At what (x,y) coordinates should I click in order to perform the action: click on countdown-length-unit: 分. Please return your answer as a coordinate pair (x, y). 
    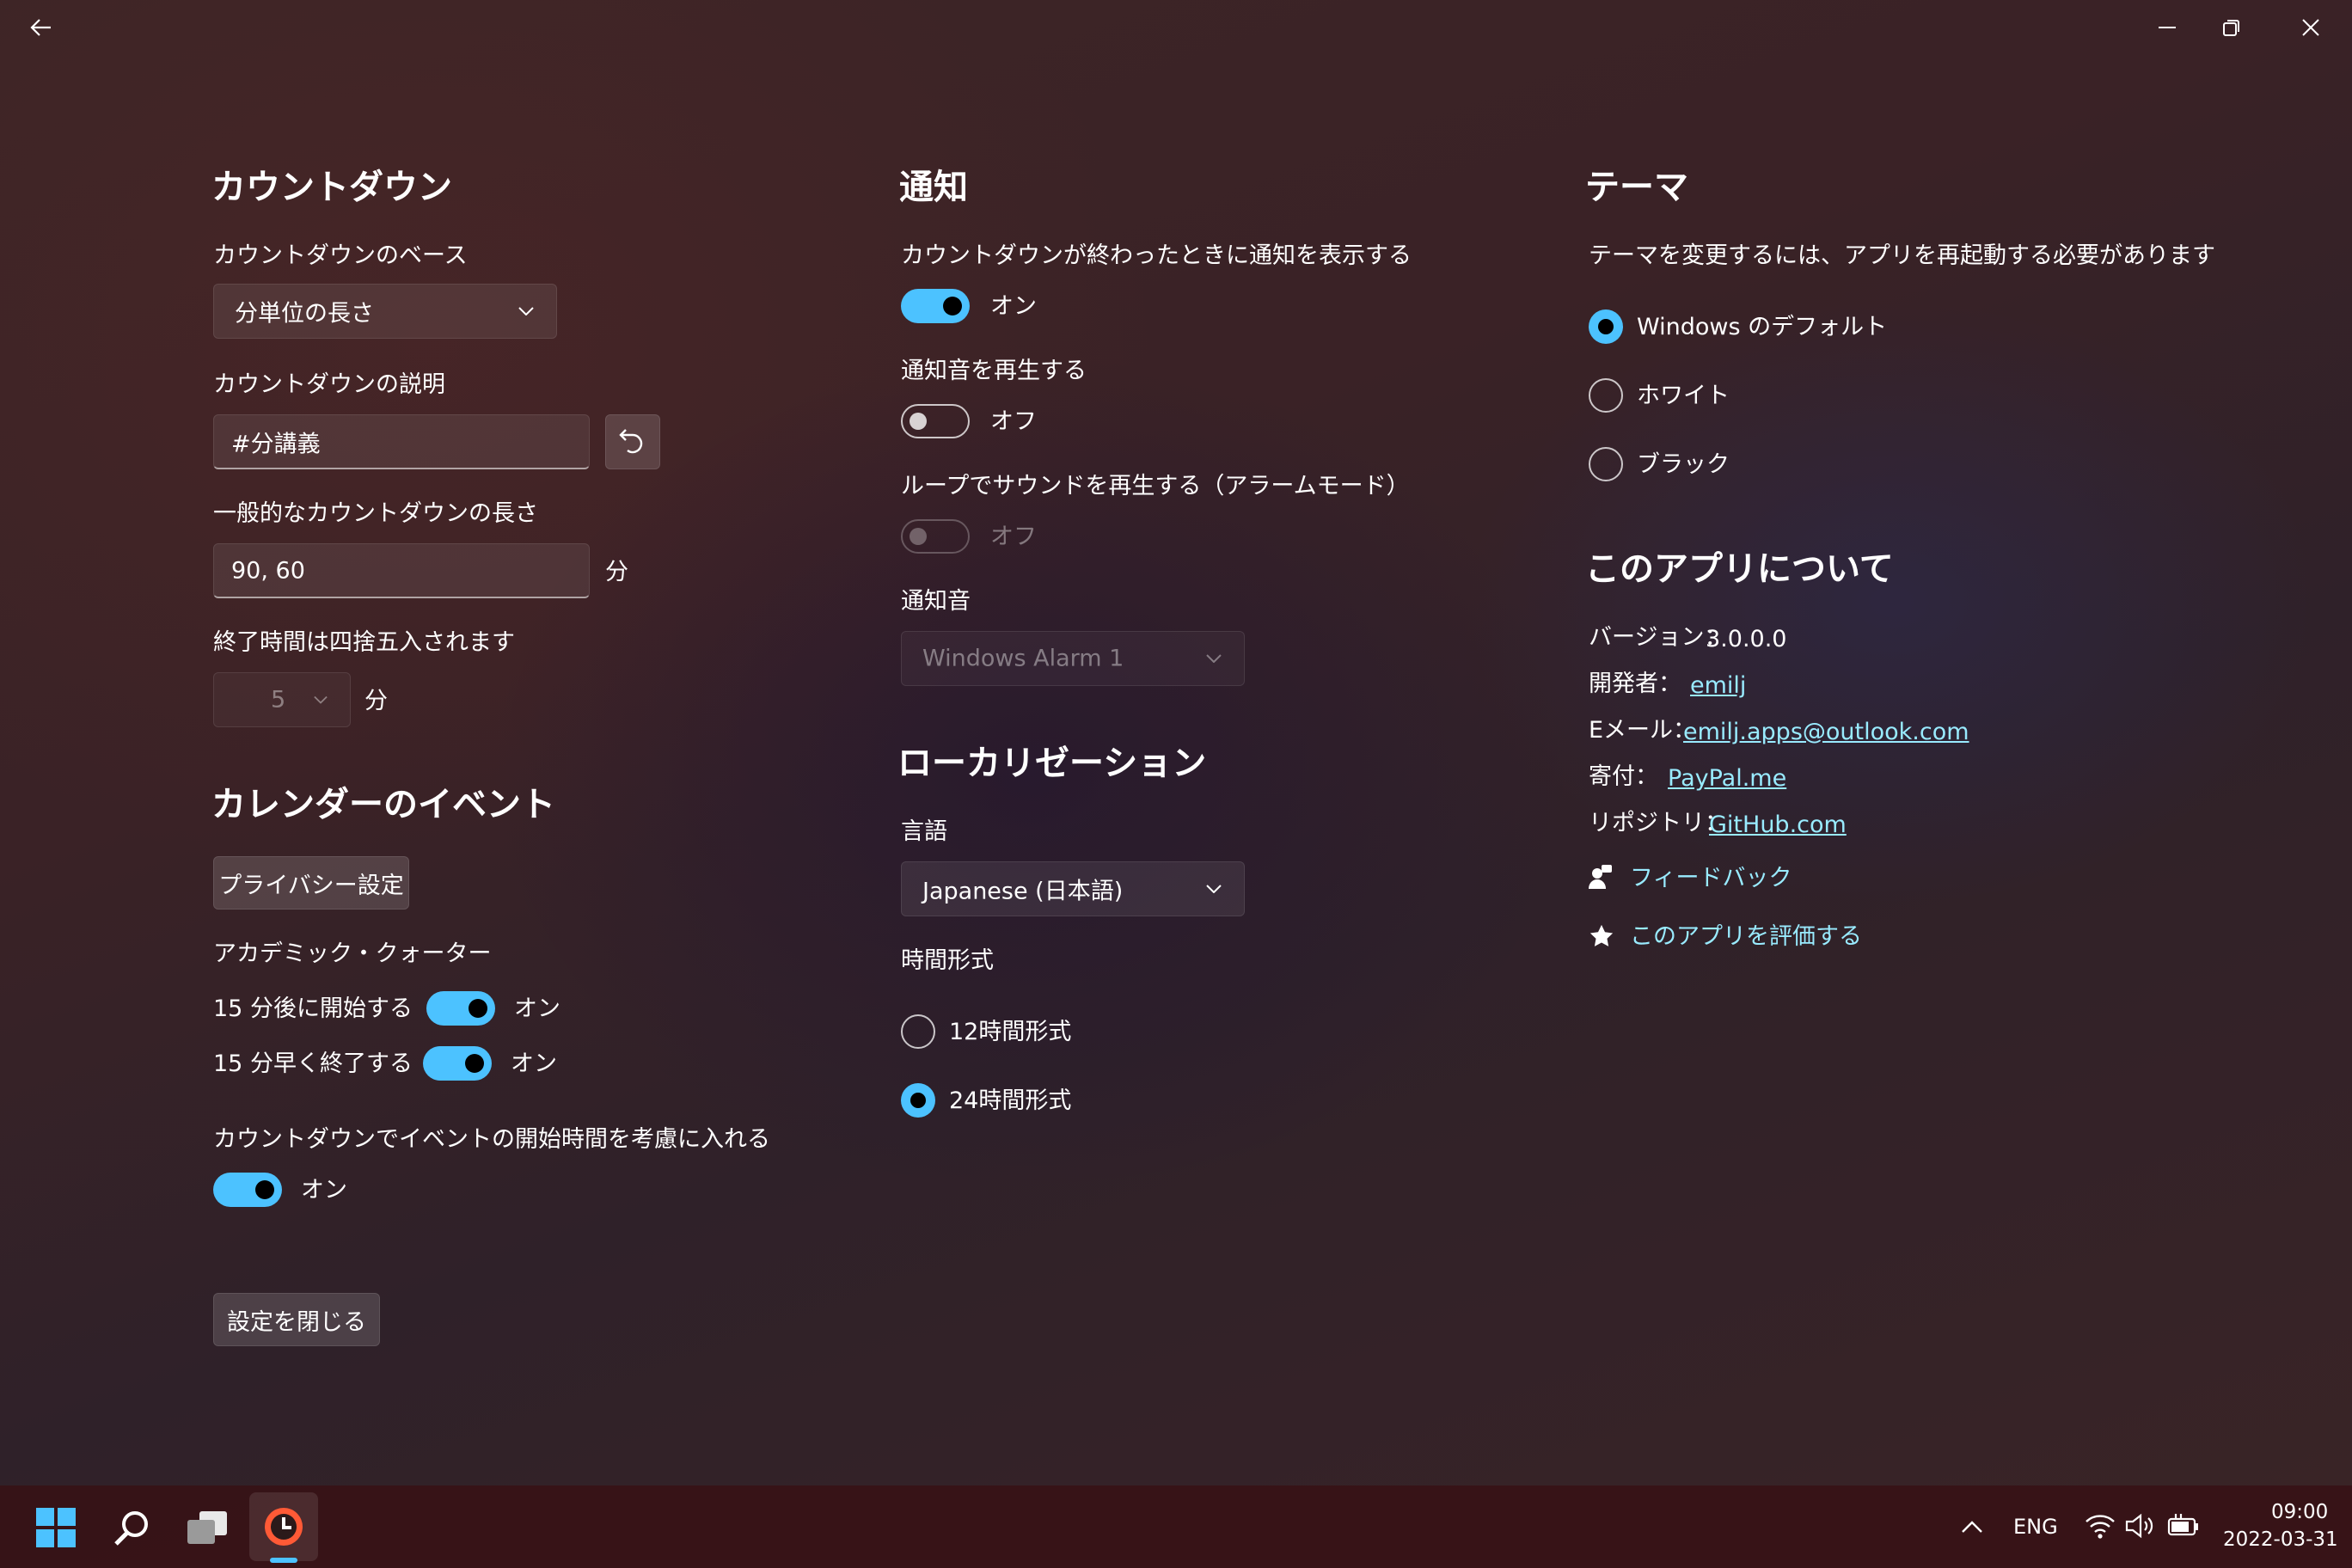
    Looking at the image, I should click on (616, 572).